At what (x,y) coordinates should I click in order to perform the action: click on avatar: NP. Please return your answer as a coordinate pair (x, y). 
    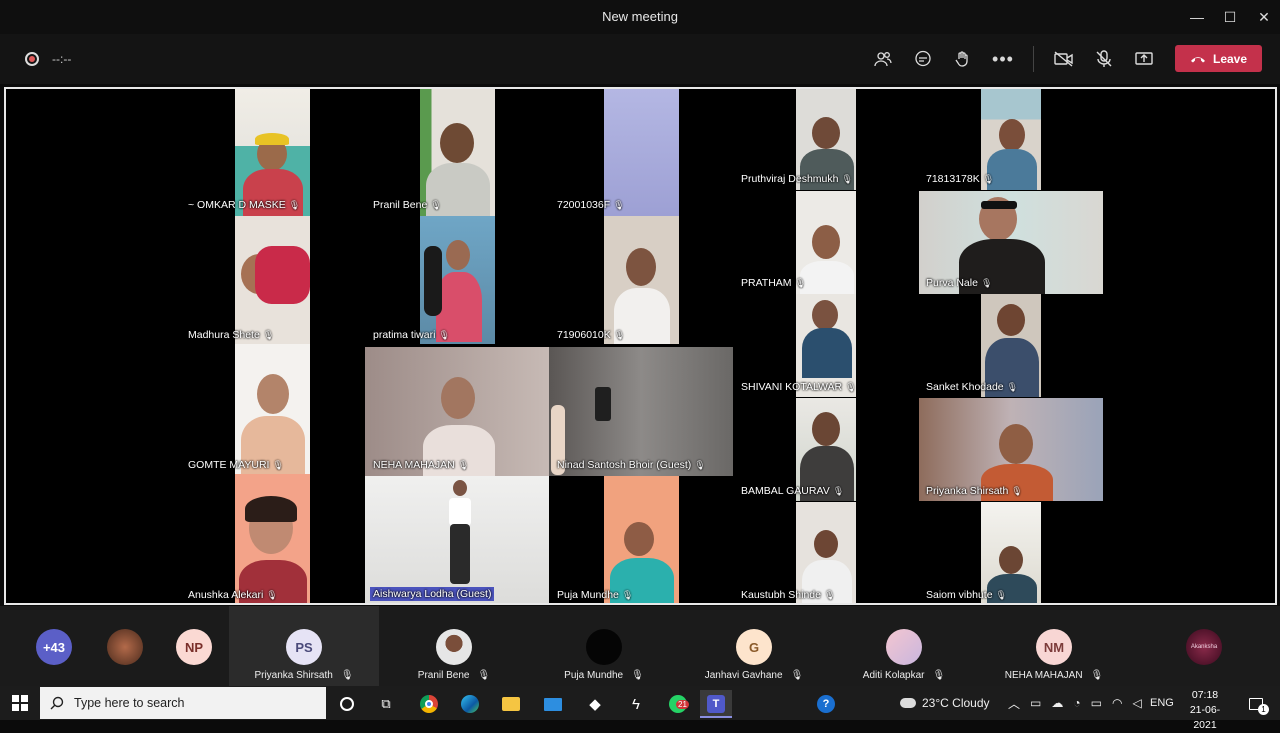
    Looking at the image, I should click on (194, 647).